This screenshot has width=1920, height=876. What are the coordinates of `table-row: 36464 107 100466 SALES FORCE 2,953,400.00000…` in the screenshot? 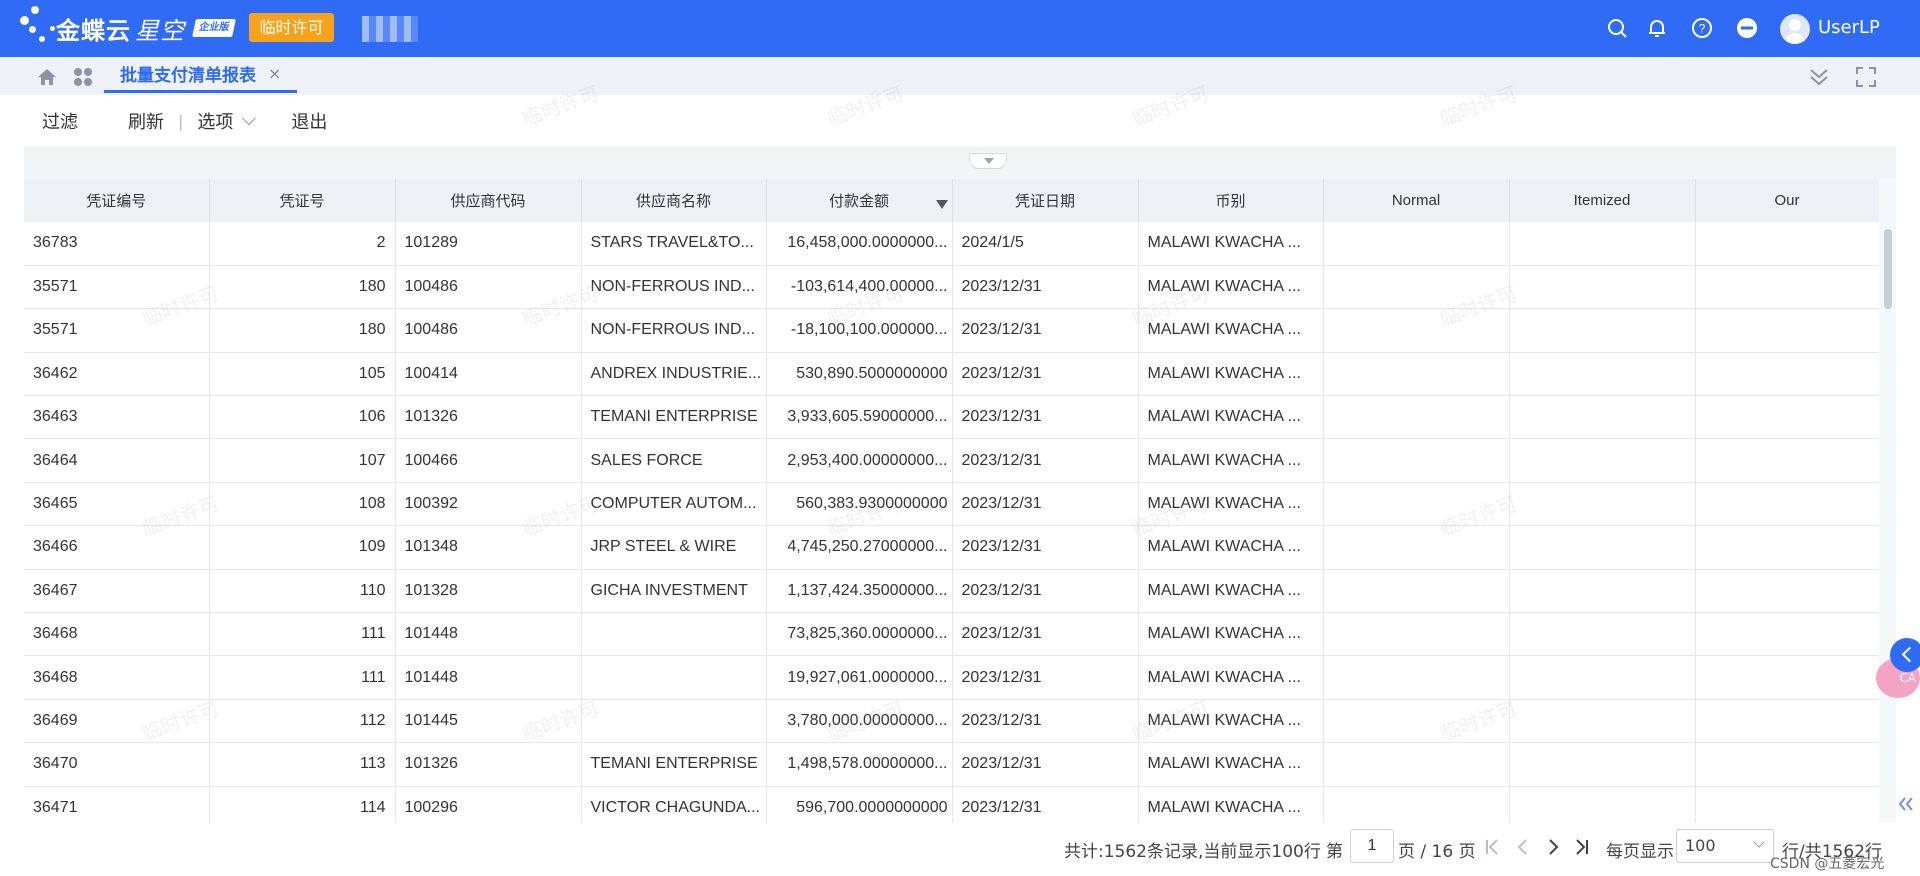 It's located at (952, 460).